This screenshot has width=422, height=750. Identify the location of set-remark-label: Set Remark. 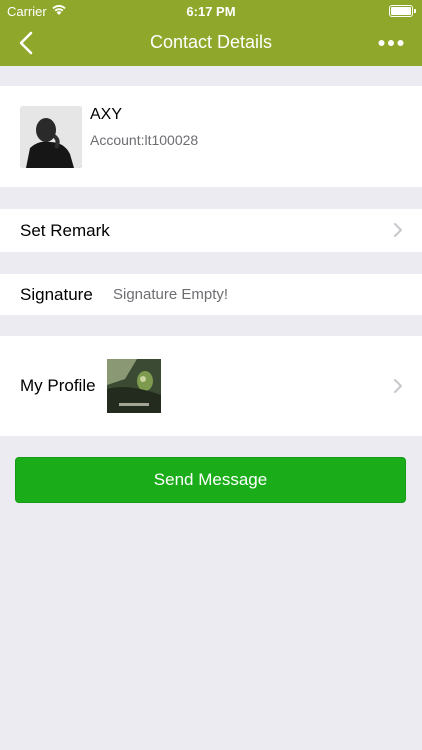
(65, 230).